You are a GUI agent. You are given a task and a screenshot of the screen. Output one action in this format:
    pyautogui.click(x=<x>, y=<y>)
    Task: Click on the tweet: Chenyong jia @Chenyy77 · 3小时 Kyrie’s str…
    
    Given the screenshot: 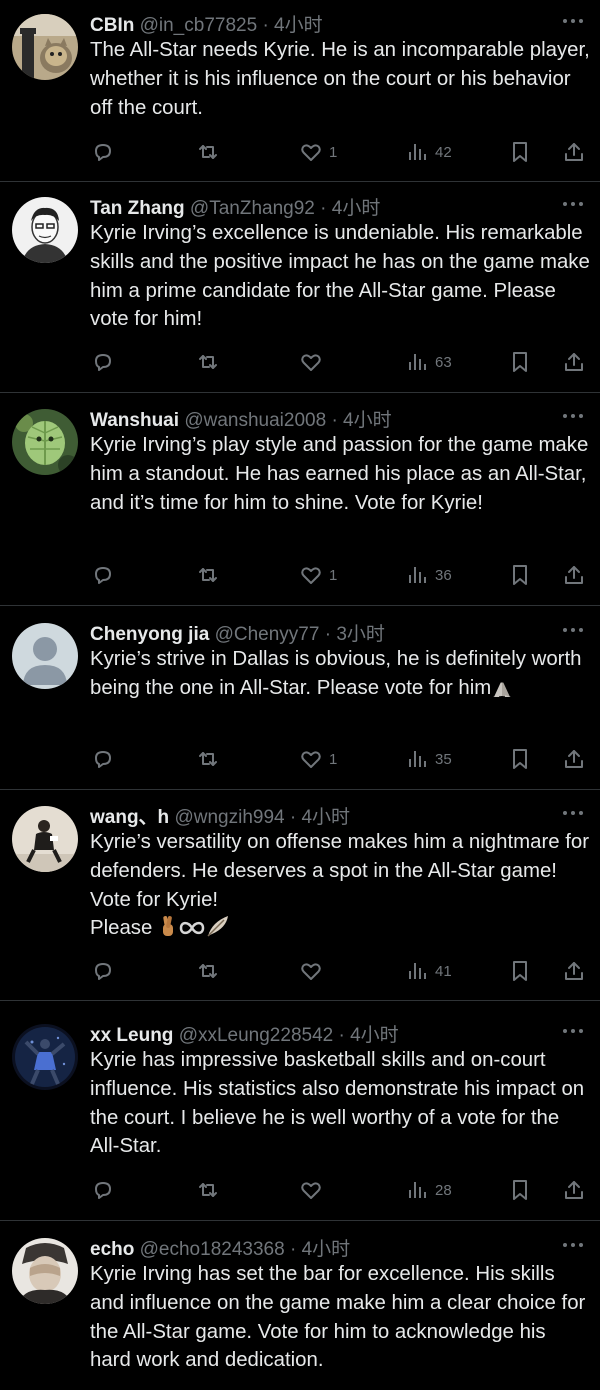 What is the action you would take?
    pyautogui.click(x=300, y=704)
    